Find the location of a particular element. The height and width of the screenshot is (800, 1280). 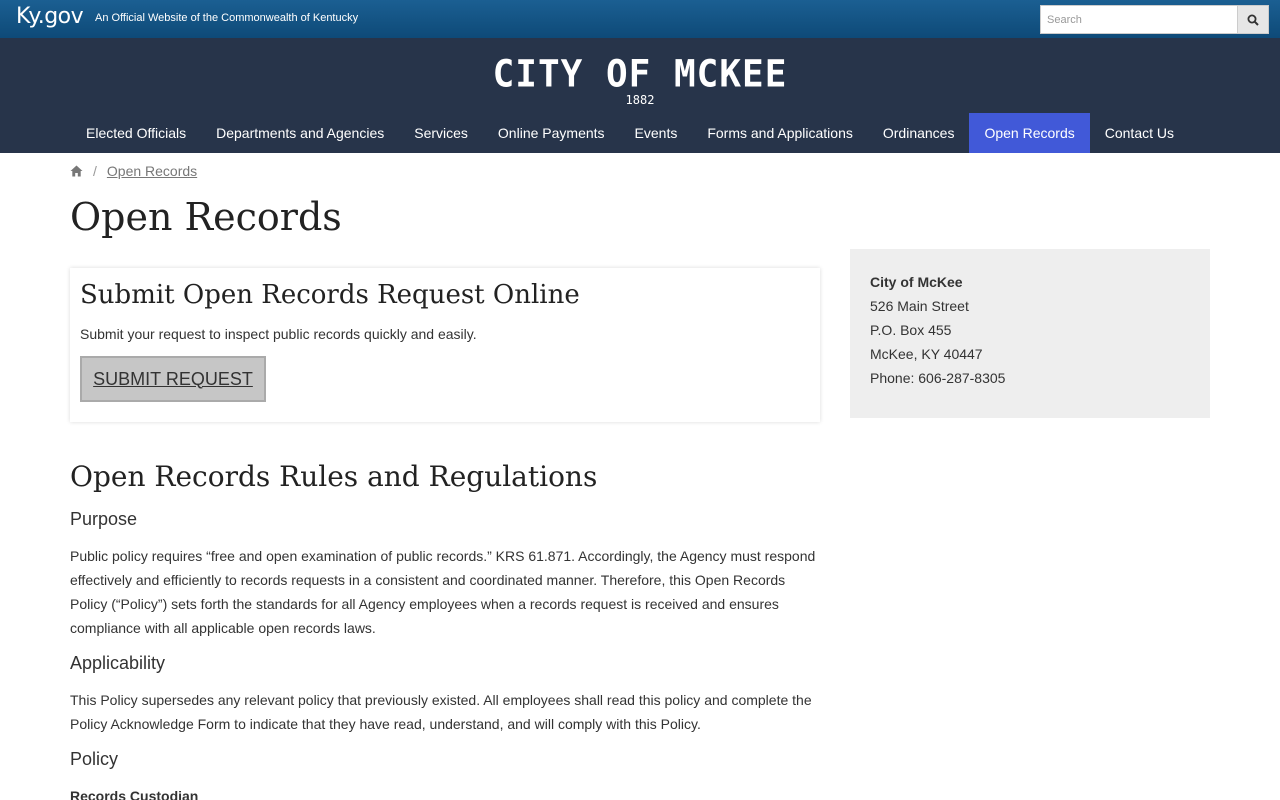

page-title: Open Records is located at coordinates (206, 217).